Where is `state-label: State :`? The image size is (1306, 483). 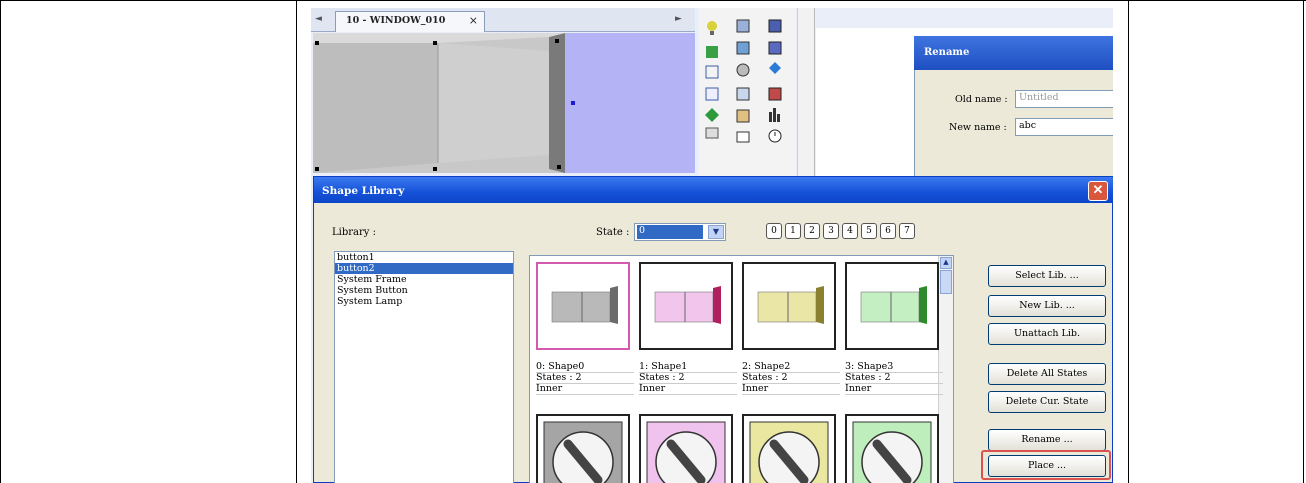 state-label: State : is located at coordinates (613, 232).